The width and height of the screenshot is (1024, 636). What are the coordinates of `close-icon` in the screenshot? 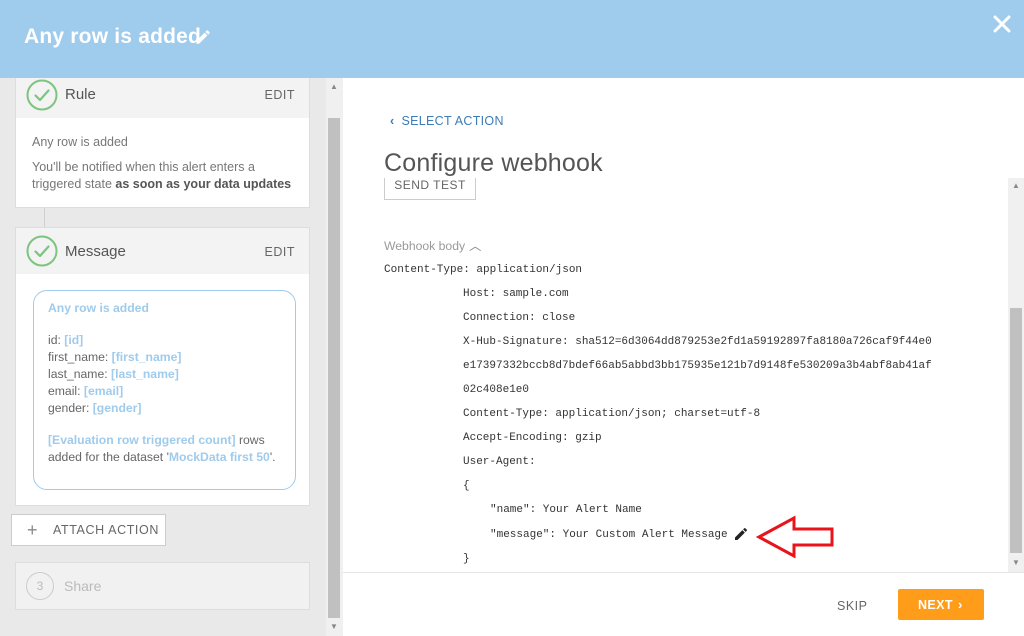 It's located at (1002, 24).